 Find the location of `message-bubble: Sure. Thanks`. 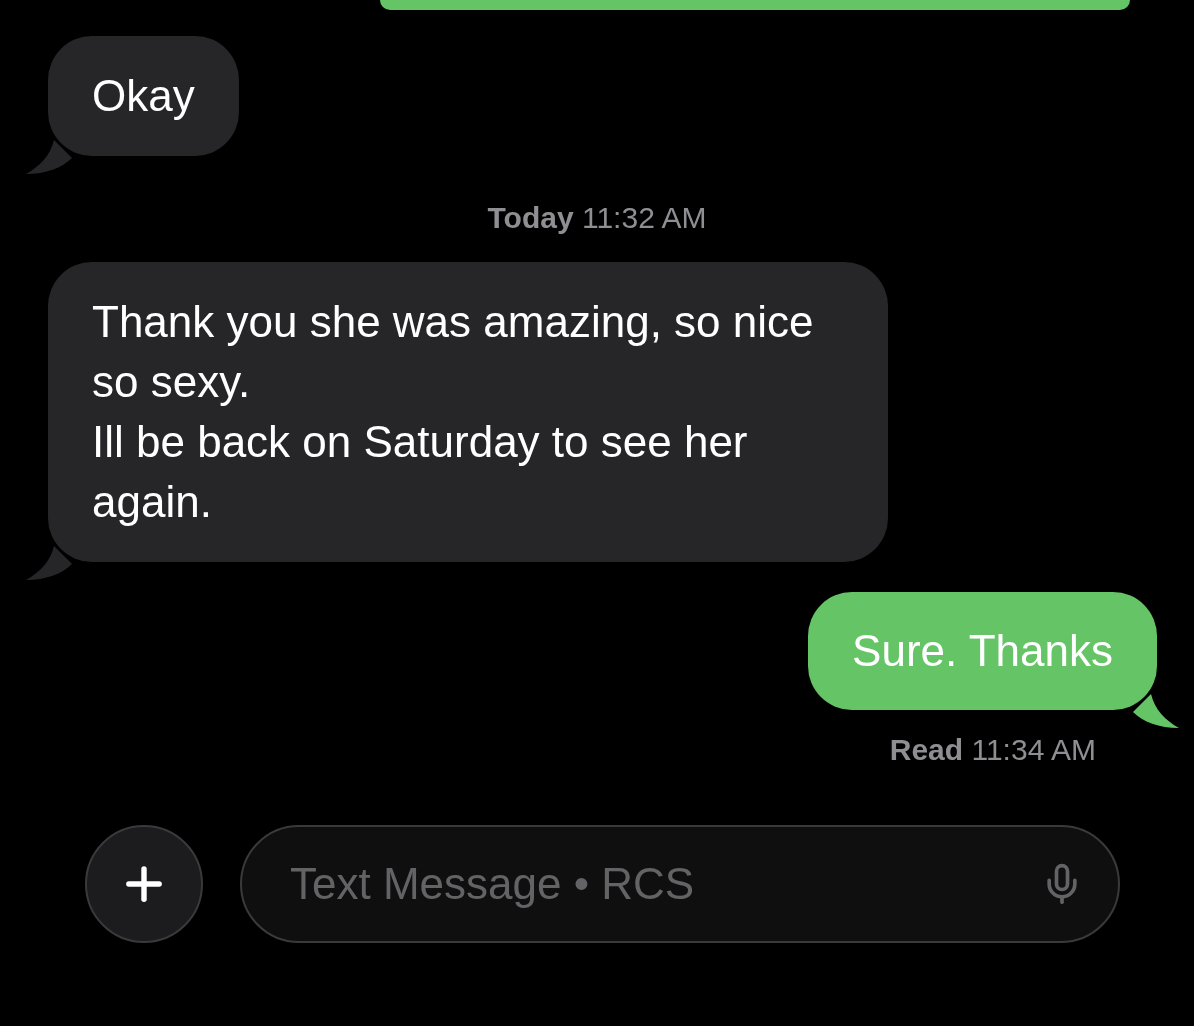

message-bubble: Sure. Thanks is located at coordinates (982, 651).